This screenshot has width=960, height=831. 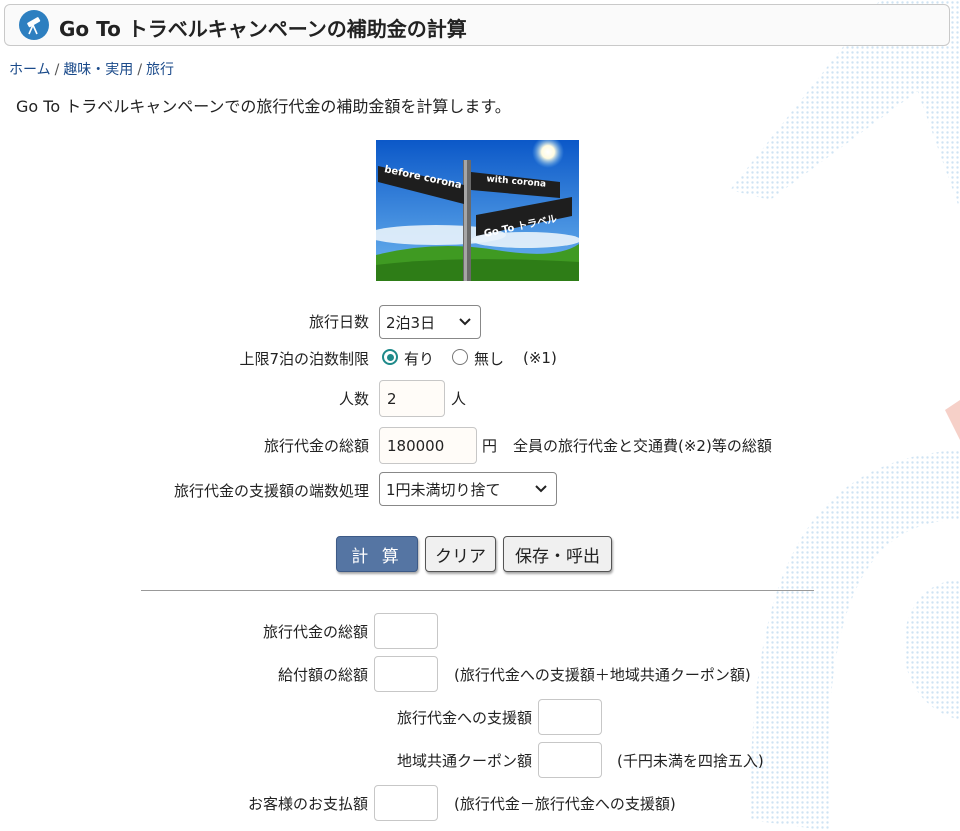 What do you see at coordinates (353, 399) in the screenshot?
I see `people-label: 人数` at bounding box center [353, 399].